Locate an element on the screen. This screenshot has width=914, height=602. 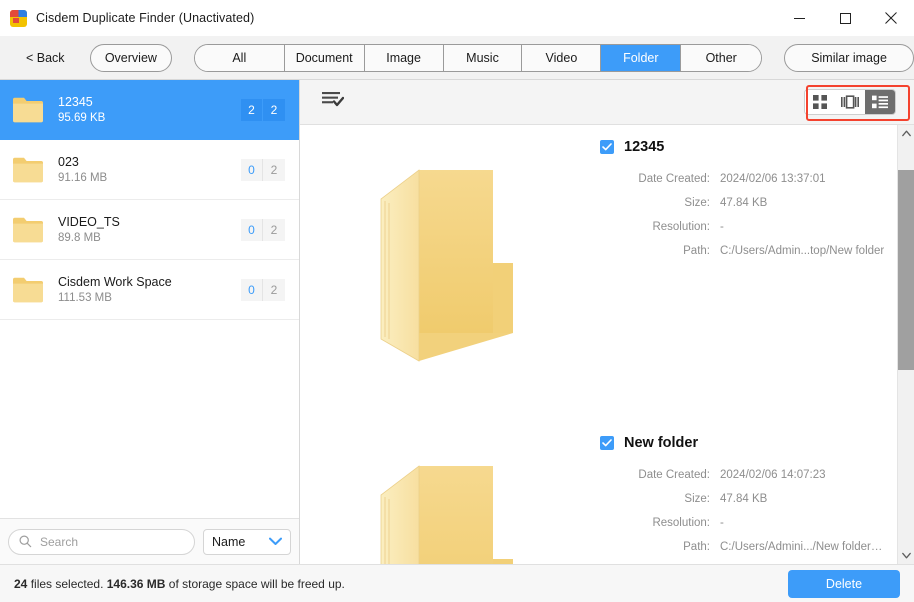
meta-value: 2024/02/06 13:37:01 is located at coordinates (773, 179).